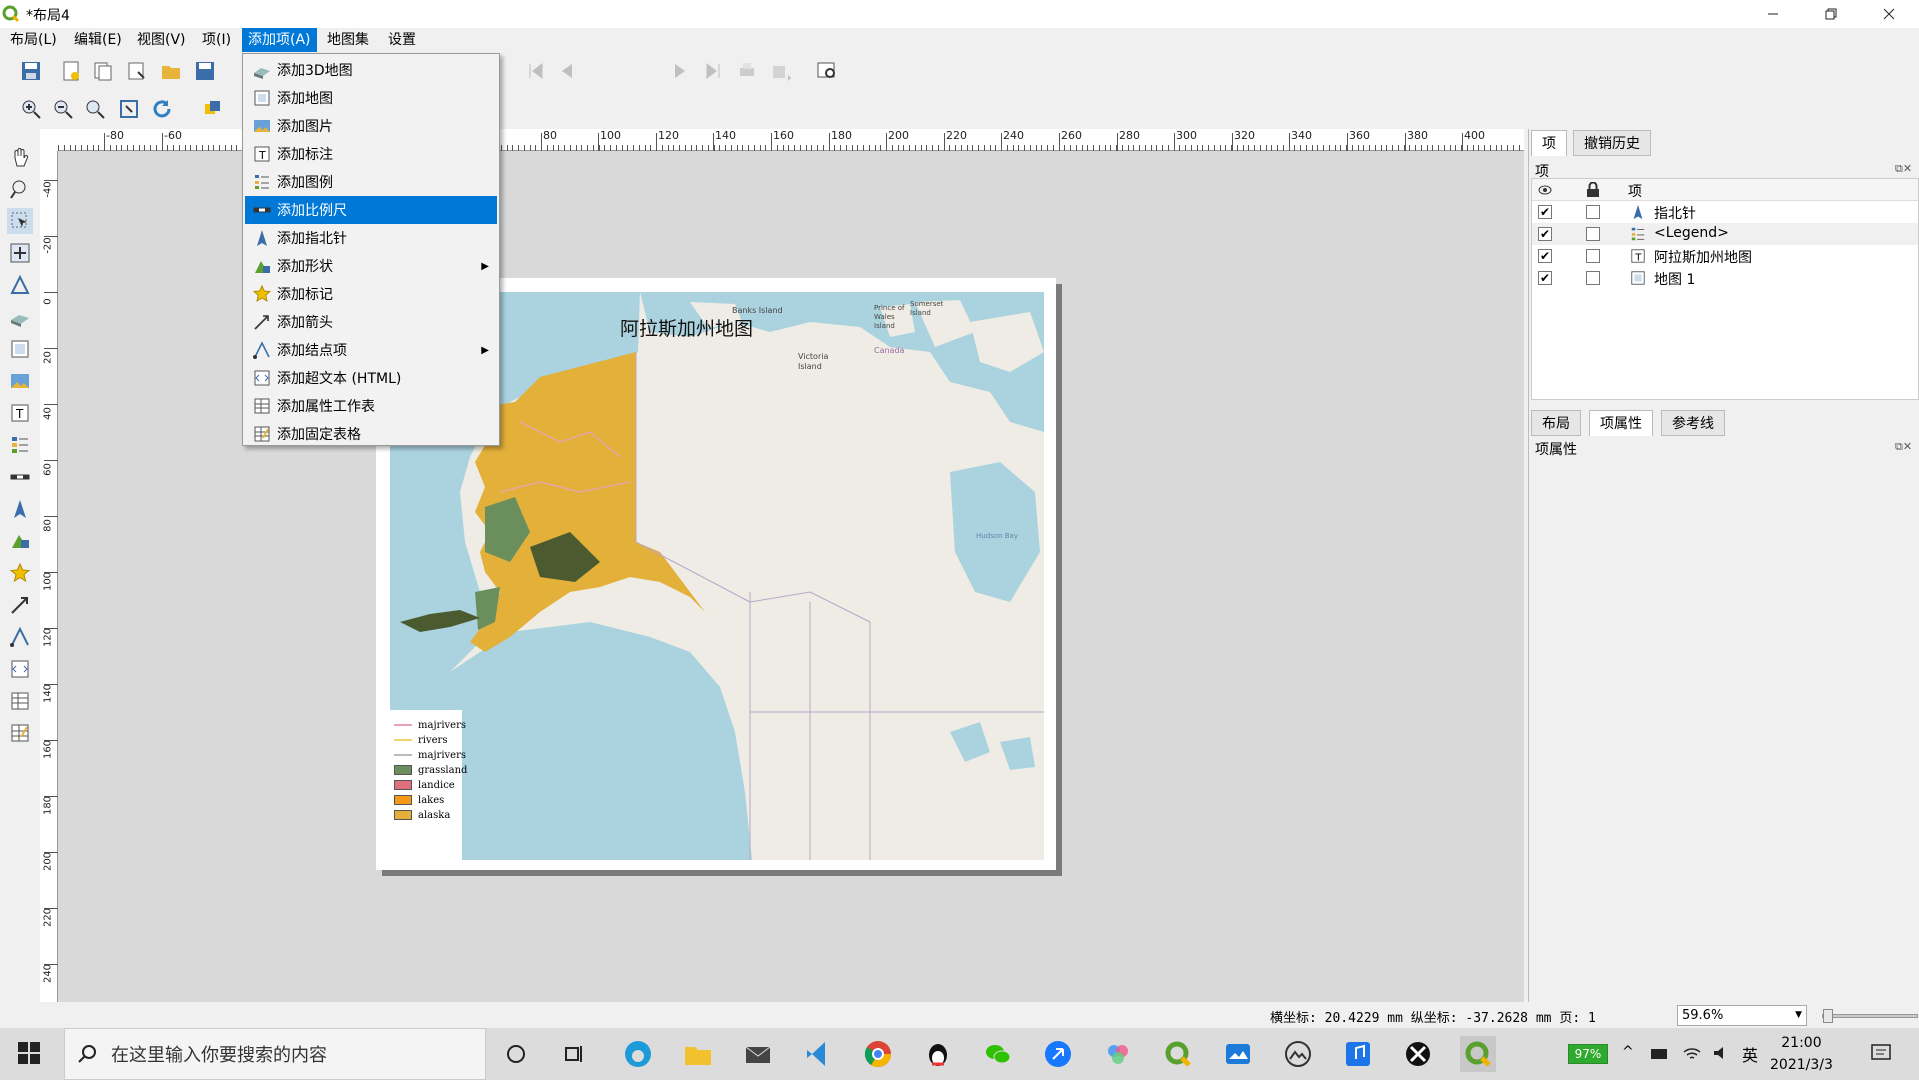 This screenshot has width=1919, height=1080. What do you see at coordinates (536, 71) in the screenshot?
I see `first-feature-button` at bounding box center [536, 71].